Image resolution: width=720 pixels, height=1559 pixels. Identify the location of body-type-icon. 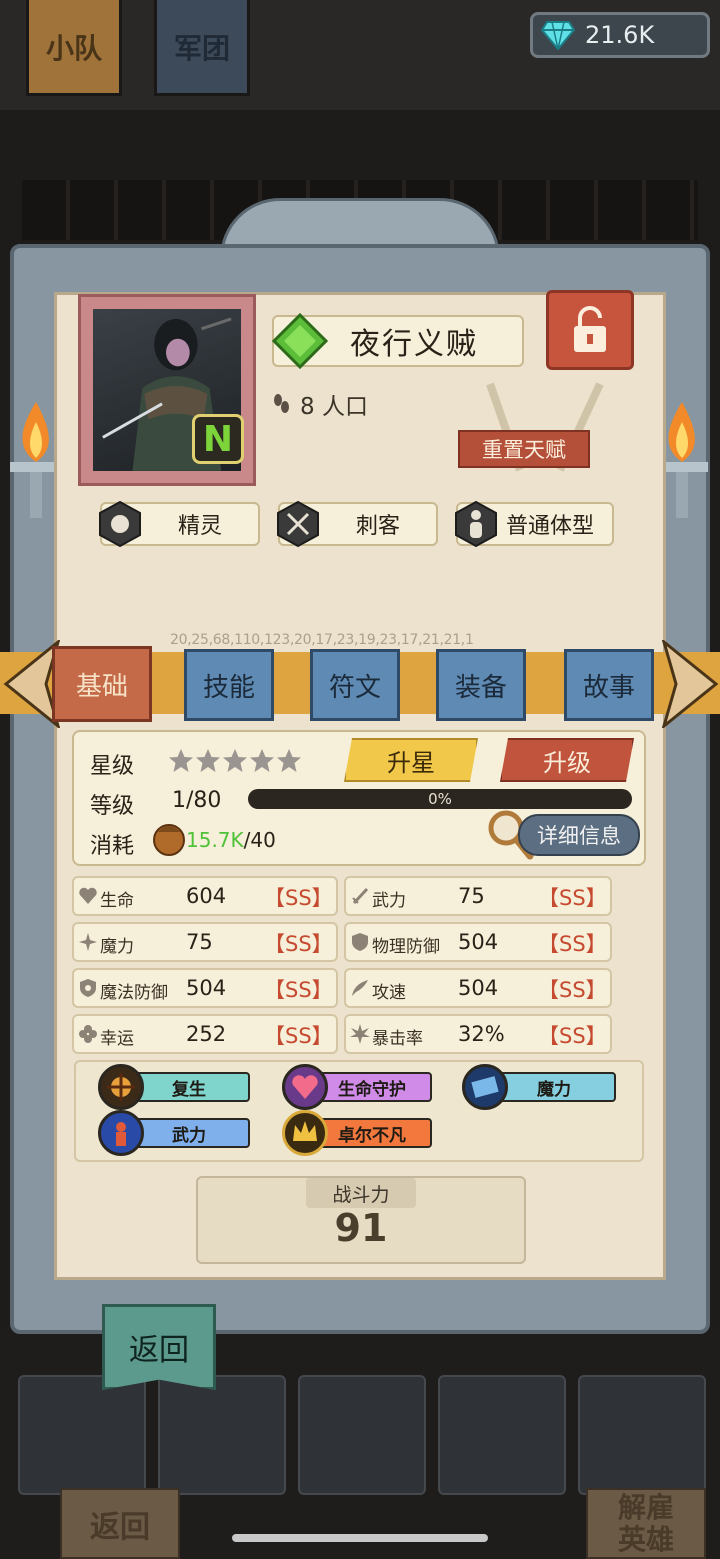
(476, 524).